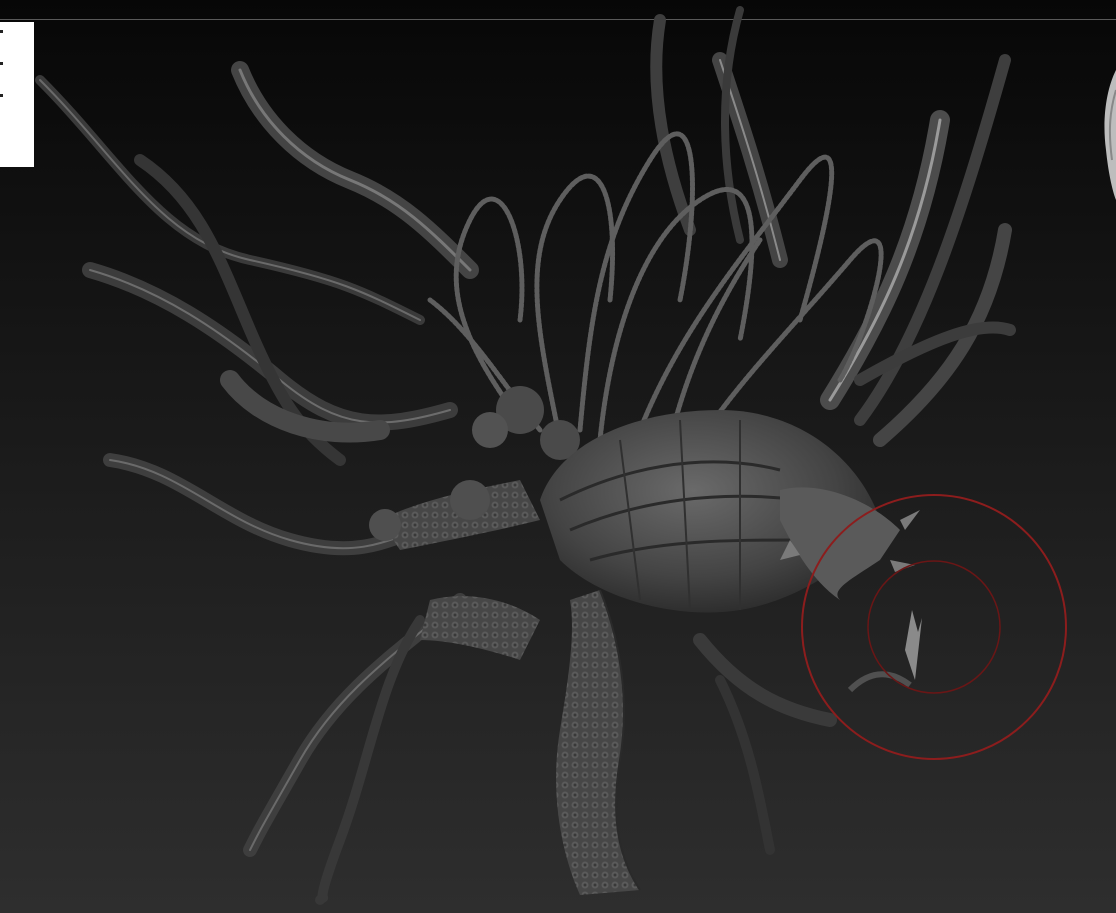 This screenshot has height=913, width=1116. What do you see at coordinates (730, 511) in the screenshot?
I see `creature-body` at bounding box center [730, 511].